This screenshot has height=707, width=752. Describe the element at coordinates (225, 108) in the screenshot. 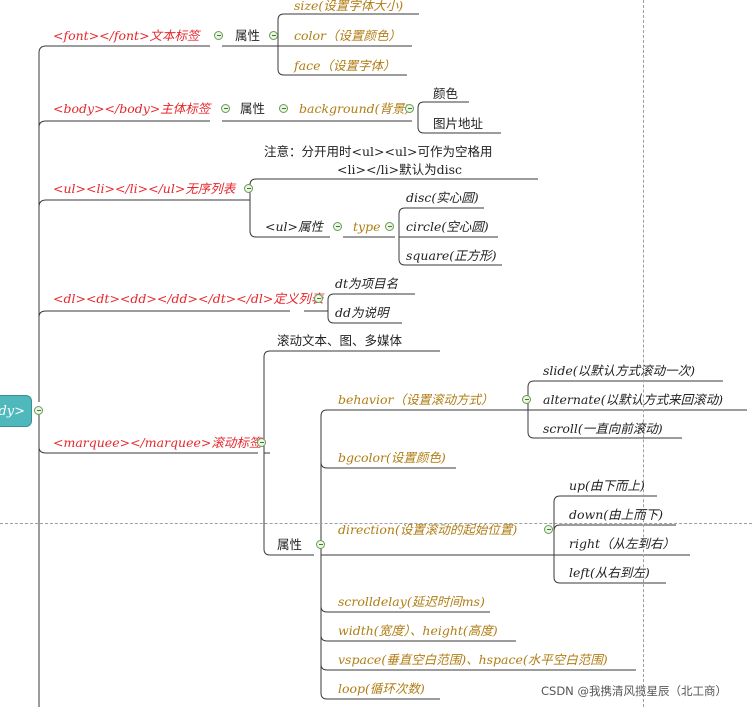

I see `body-collapse-toggle` at that location.